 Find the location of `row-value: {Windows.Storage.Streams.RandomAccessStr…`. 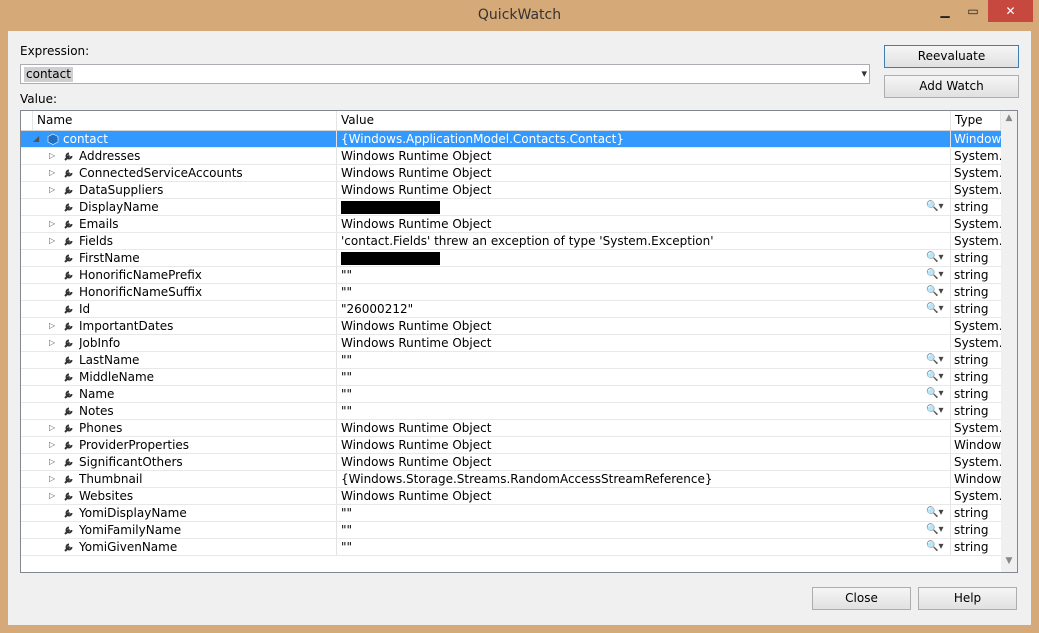

row-value: {Windows.Storage.Streams.RandomAccessStr… is located at coordinates (631, 479).